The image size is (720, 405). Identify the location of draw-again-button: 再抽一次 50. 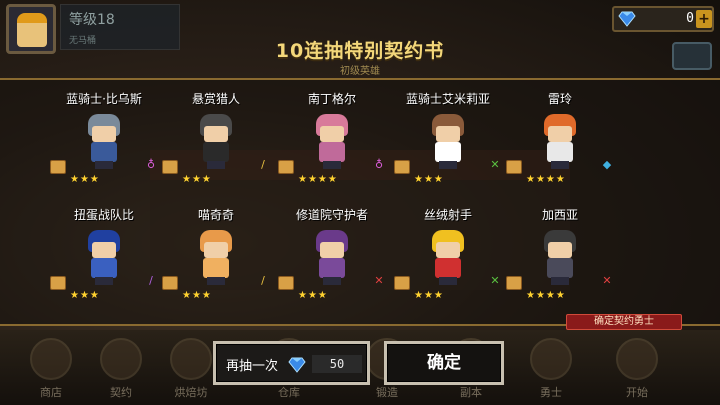
(291, 363).